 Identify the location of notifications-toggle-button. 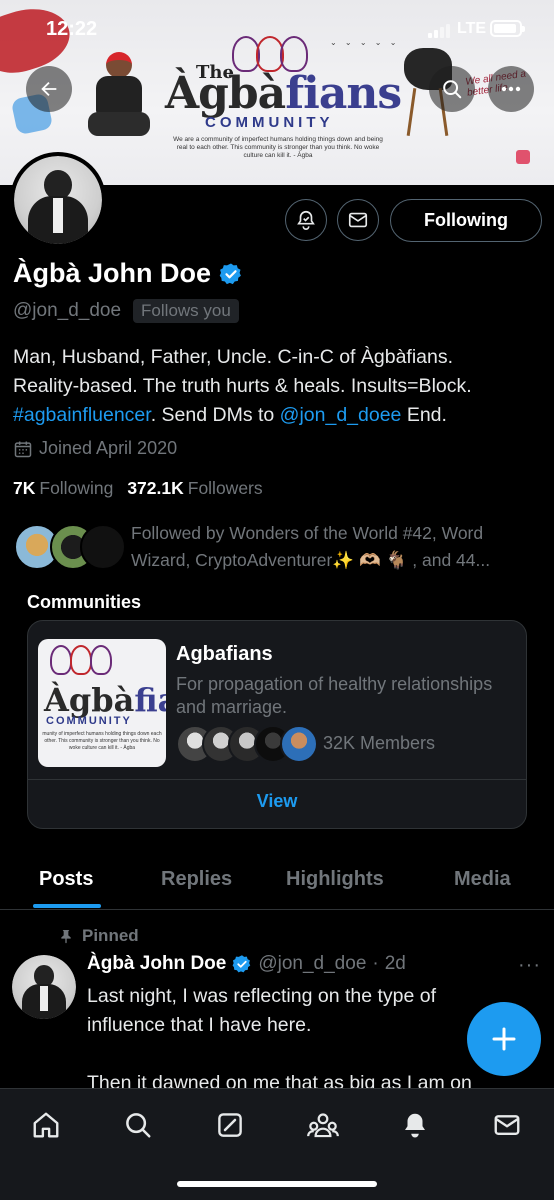
(306, 220).